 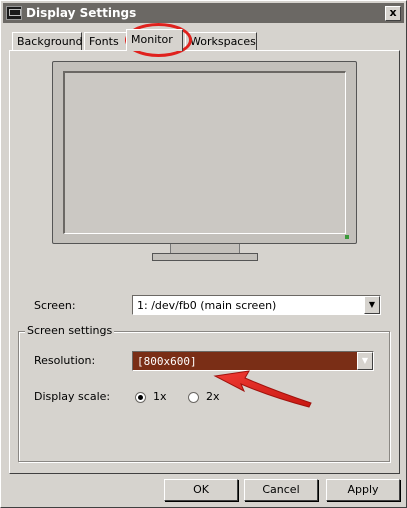 What do you see at coordinates (14, 13) in the screenshot?
I see `monitor-icon` at bounding box center [14, 13].